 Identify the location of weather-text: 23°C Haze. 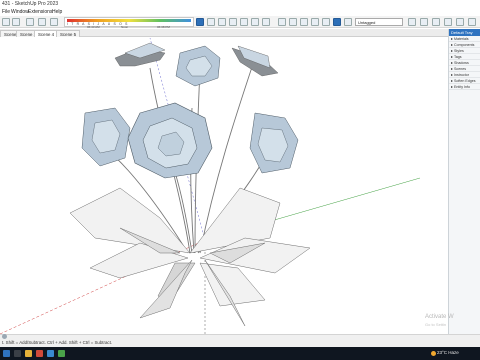
(448, 352).